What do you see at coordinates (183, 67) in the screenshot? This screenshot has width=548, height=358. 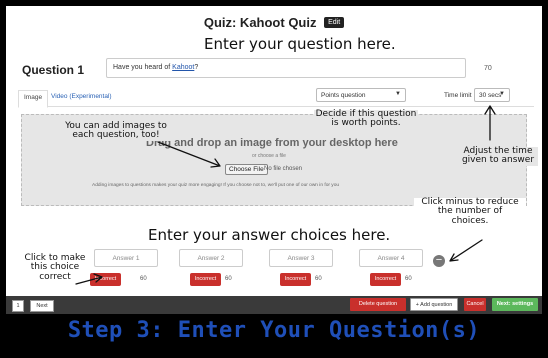 I see `kahoot-link: Kahoot` at bounding box center [183, 67].